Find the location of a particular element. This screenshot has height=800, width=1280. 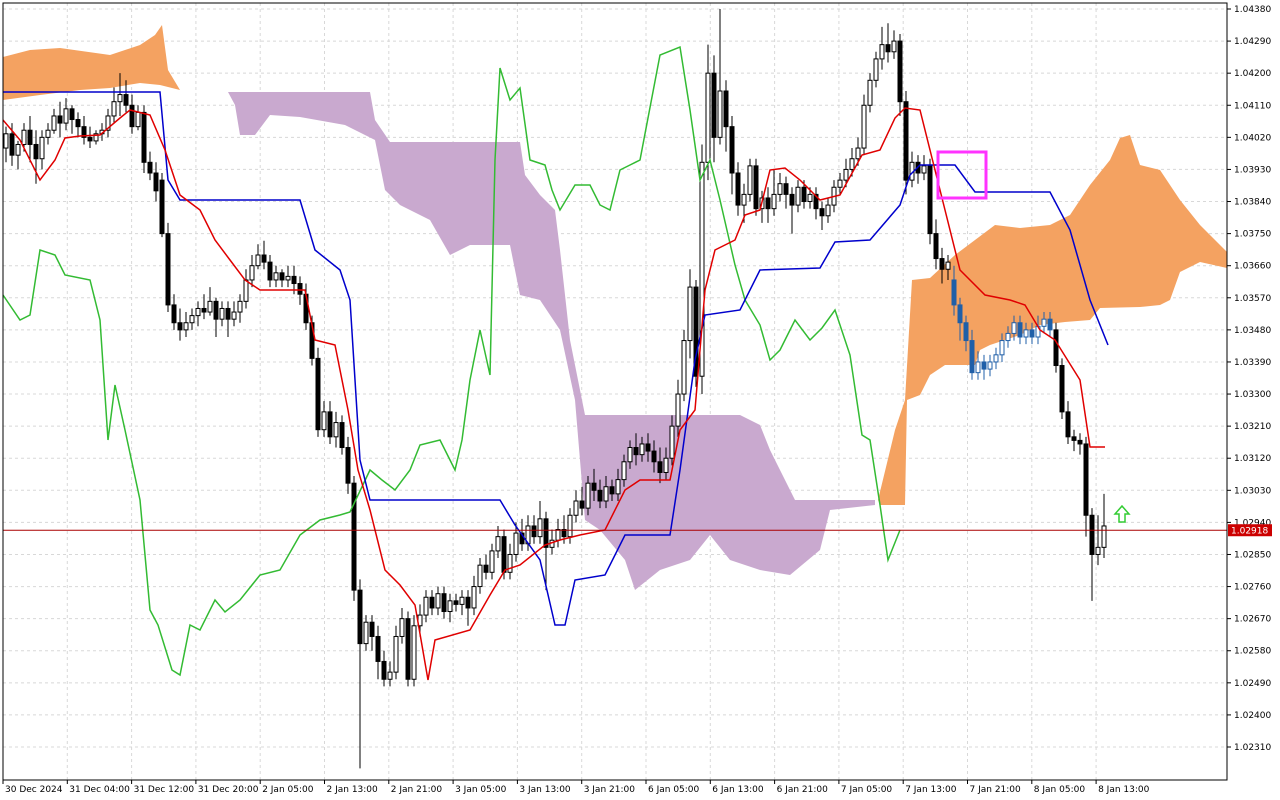

x-tick-label: 3 Jan 13:00 is located at coordinates (545, 790).